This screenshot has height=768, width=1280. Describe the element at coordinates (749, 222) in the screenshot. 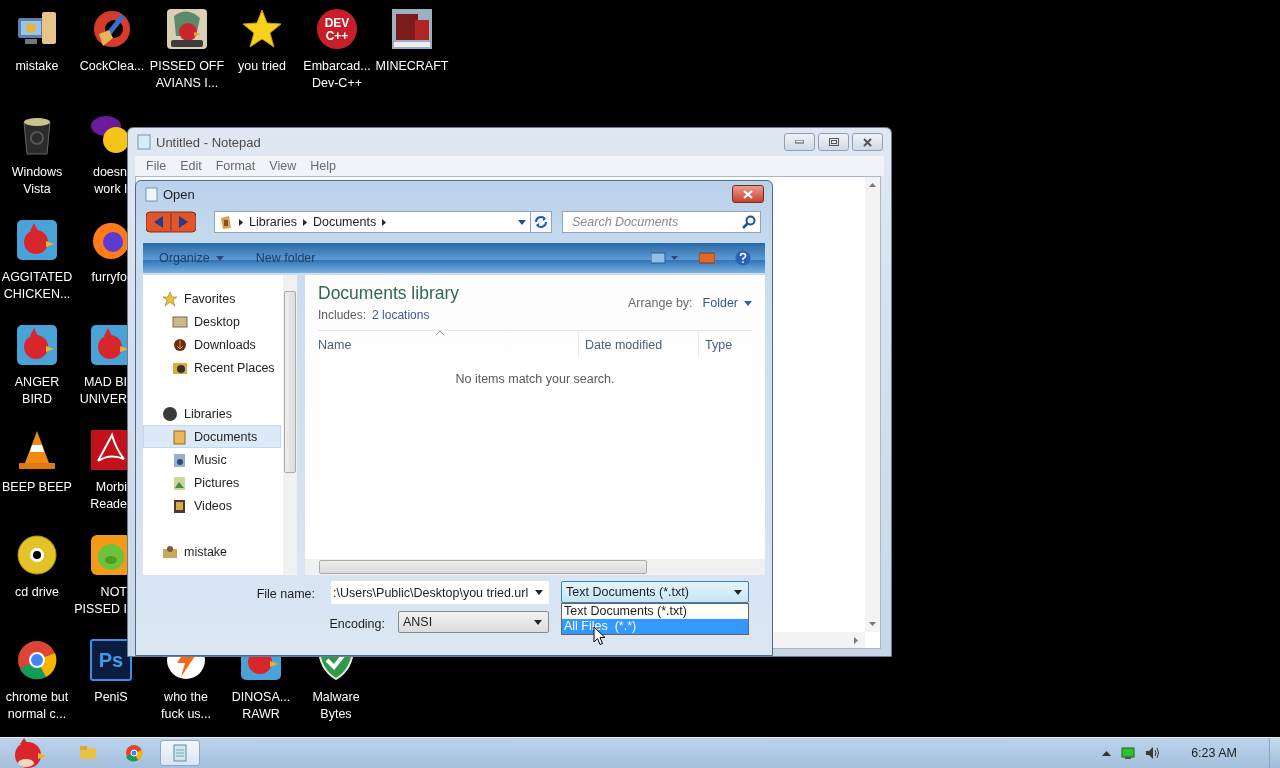

I see `search-icon` at that location.